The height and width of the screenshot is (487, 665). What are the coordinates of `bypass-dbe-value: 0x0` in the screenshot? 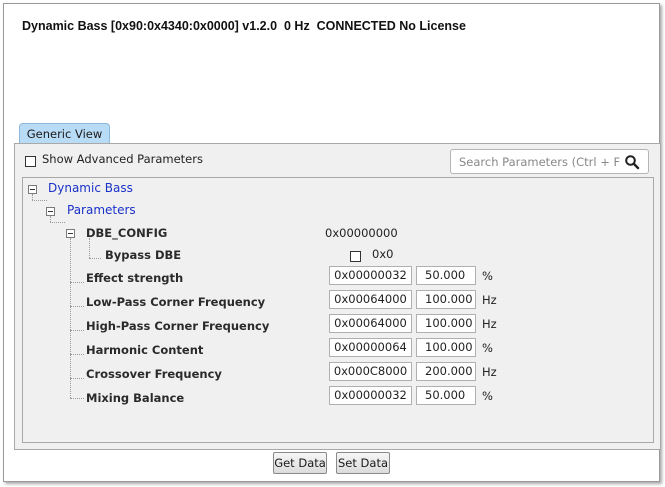 It's located at (383, 254).